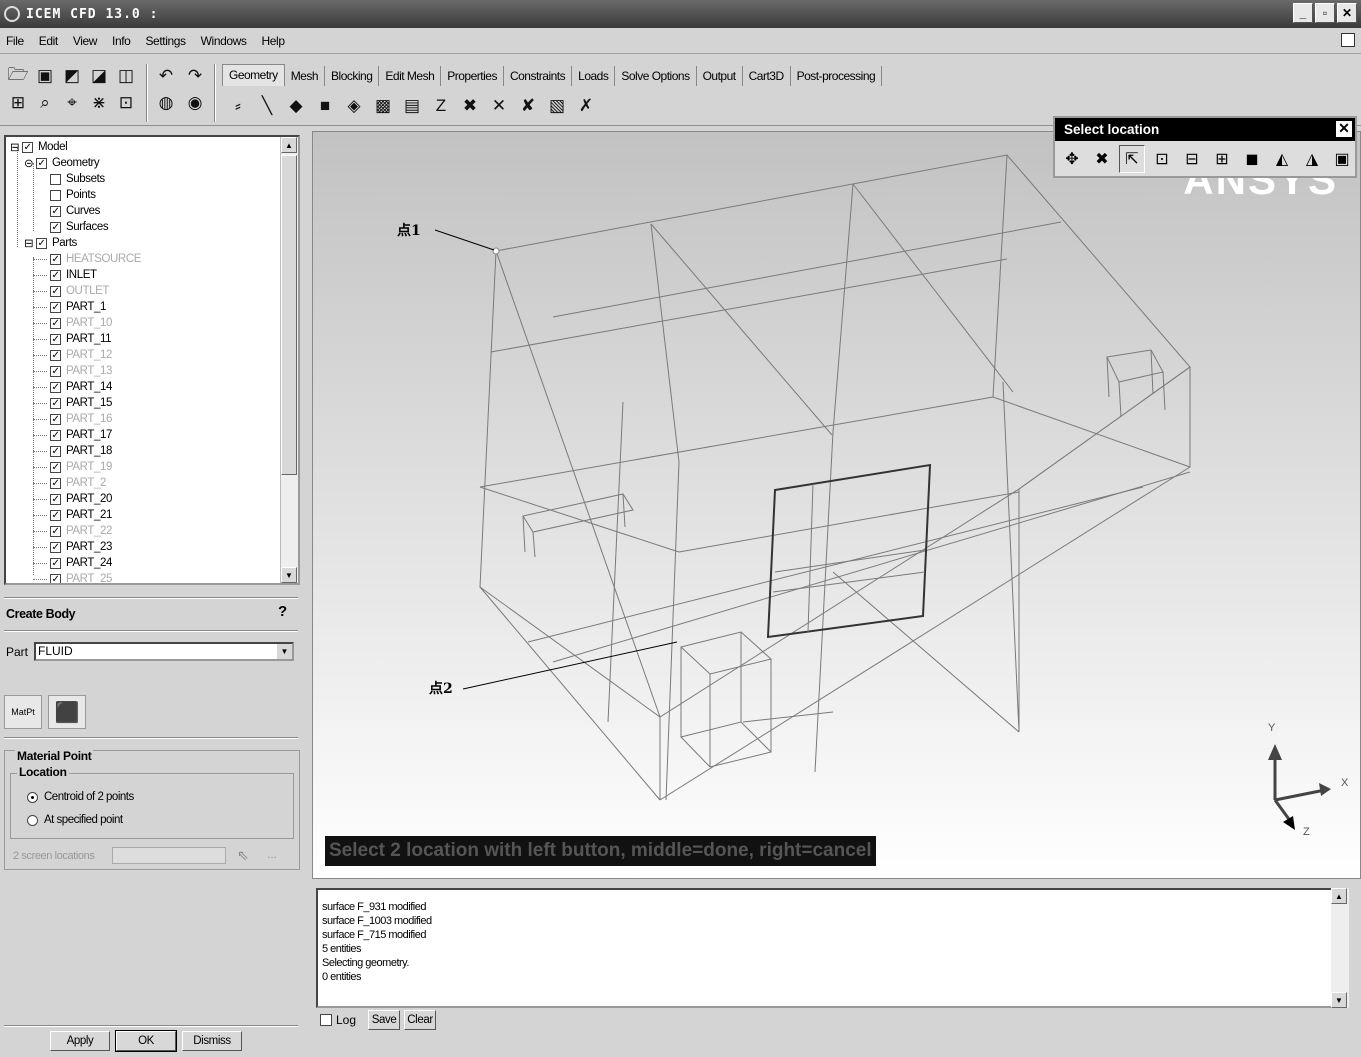 The width and height of the screenshot is (1361, 1057). What do you see at coordinates (62, 163) in the screenshot?
I see `tree-geometry: ⊝ ✓ Geometry` at bounding box center [62, 163].